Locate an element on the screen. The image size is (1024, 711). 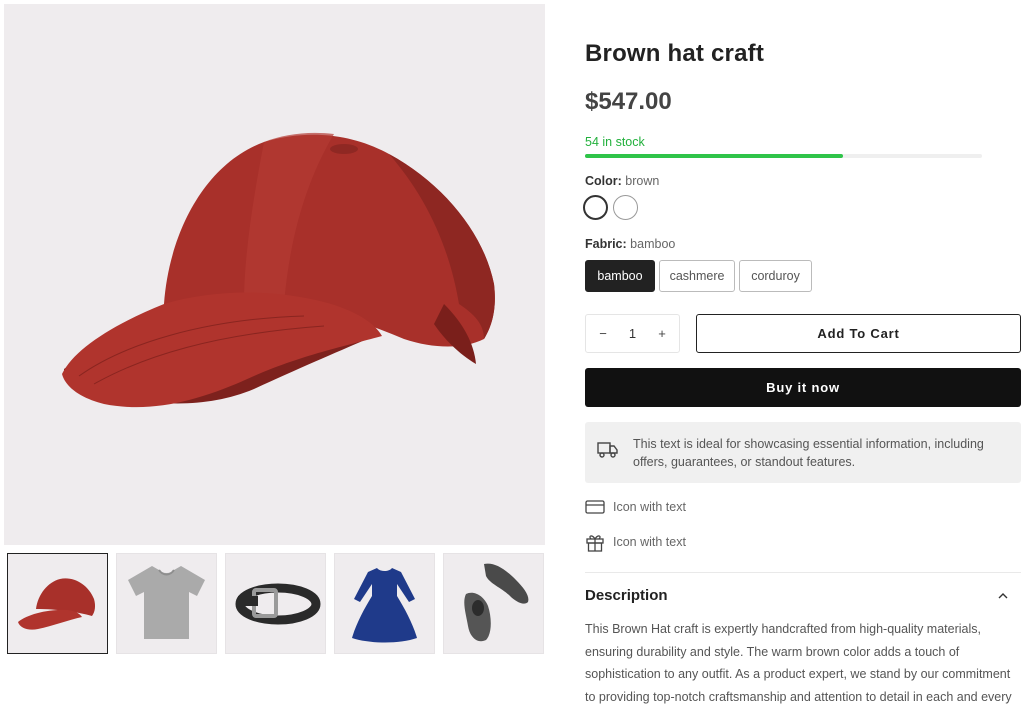
quantity-value: 1 is located at coordinates (632, 333).